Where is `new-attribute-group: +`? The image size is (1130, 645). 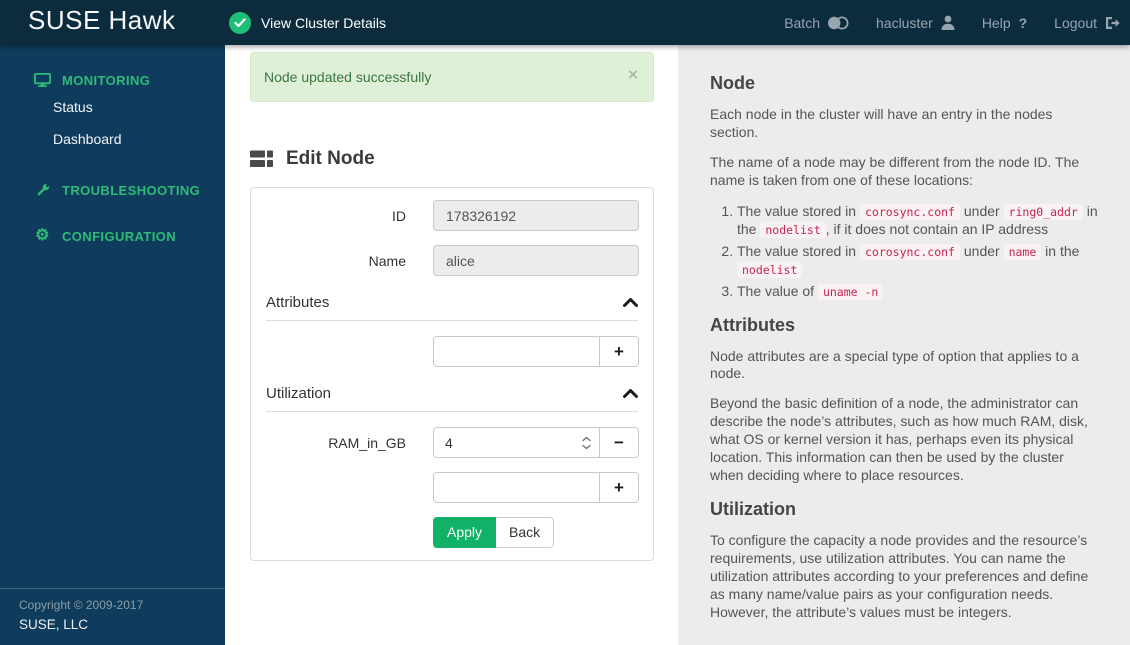 new-attribute-group: + is located at coordinates (536, 351).